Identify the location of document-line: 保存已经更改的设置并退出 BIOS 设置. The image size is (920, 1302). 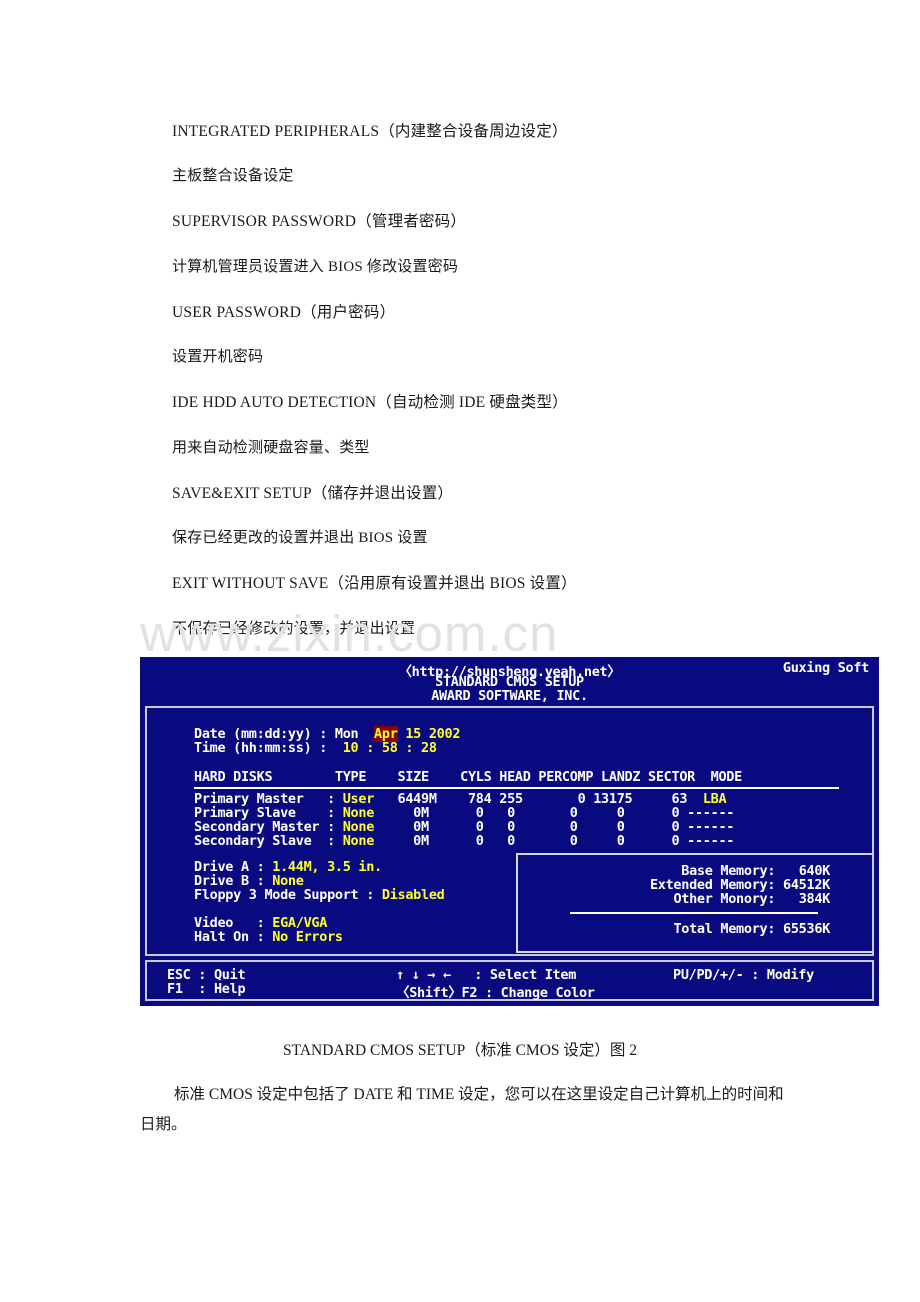
(300, 538).